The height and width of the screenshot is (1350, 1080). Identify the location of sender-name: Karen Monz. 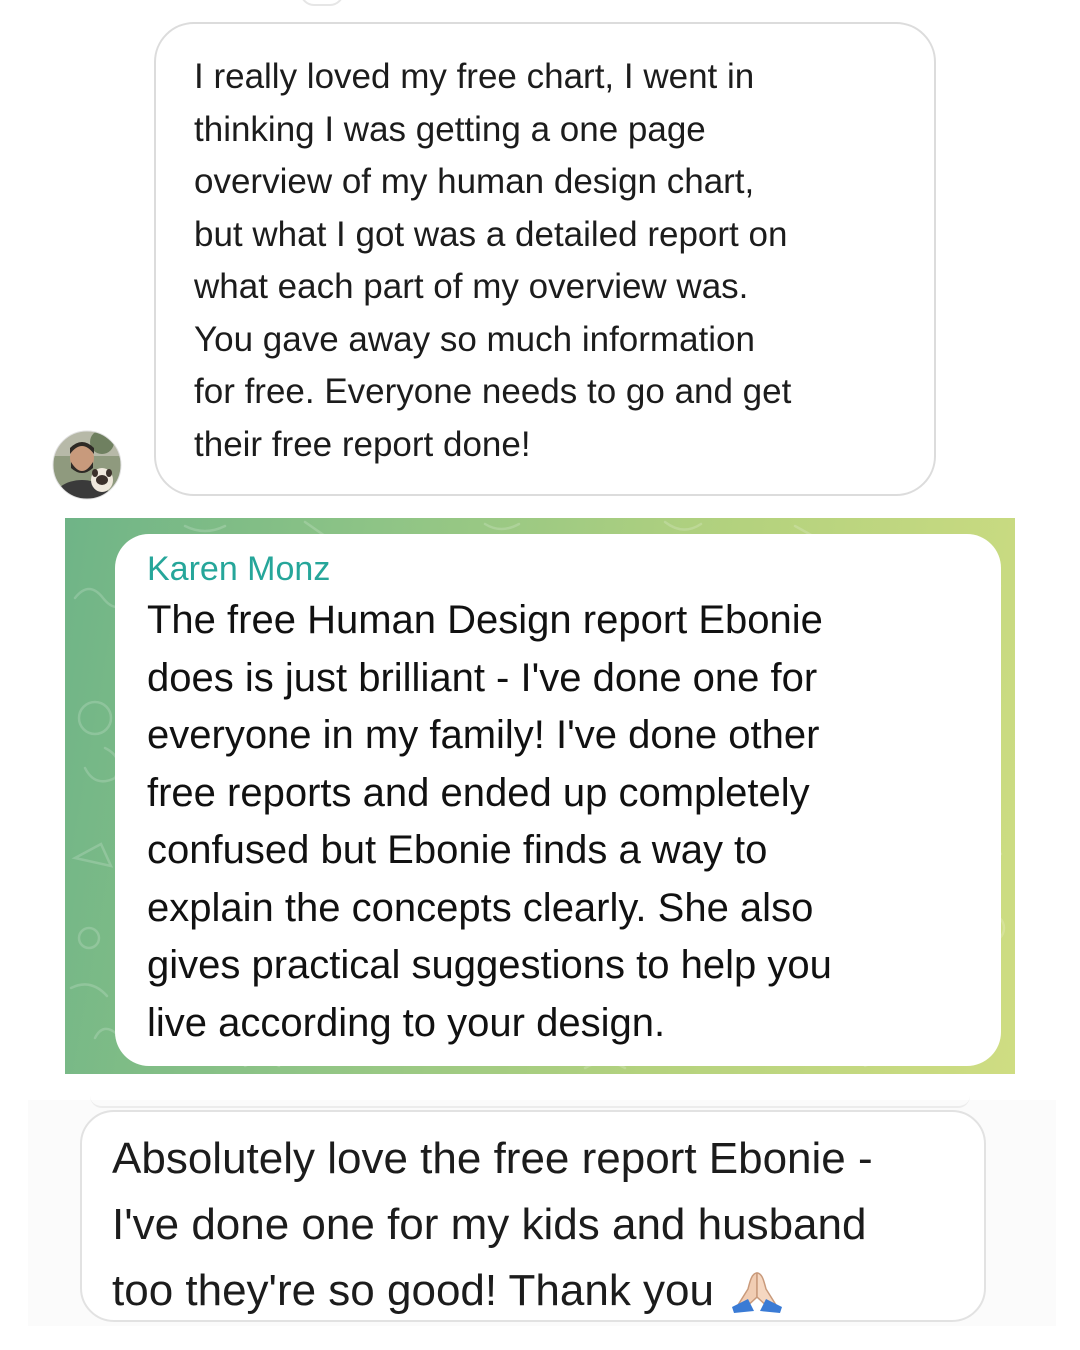
(563, 569).